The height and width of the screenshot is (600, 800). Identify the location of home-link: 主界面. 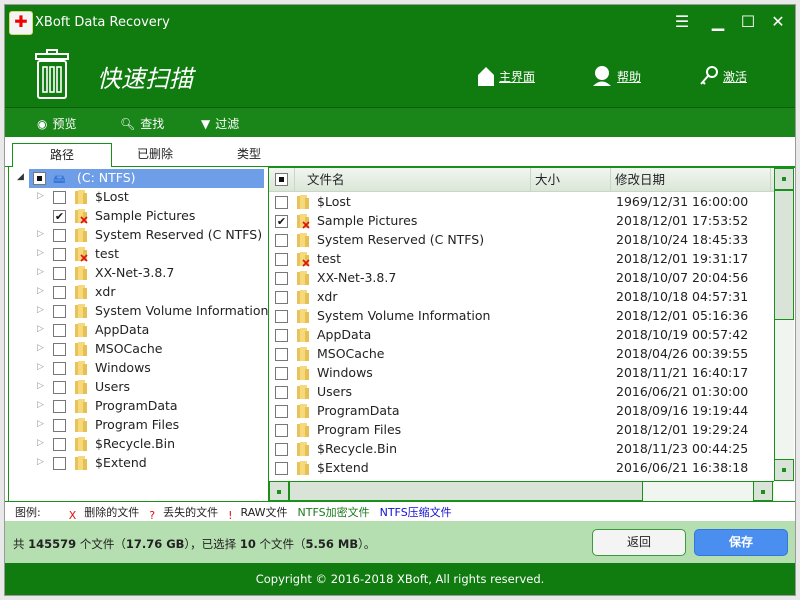
(506, 76).